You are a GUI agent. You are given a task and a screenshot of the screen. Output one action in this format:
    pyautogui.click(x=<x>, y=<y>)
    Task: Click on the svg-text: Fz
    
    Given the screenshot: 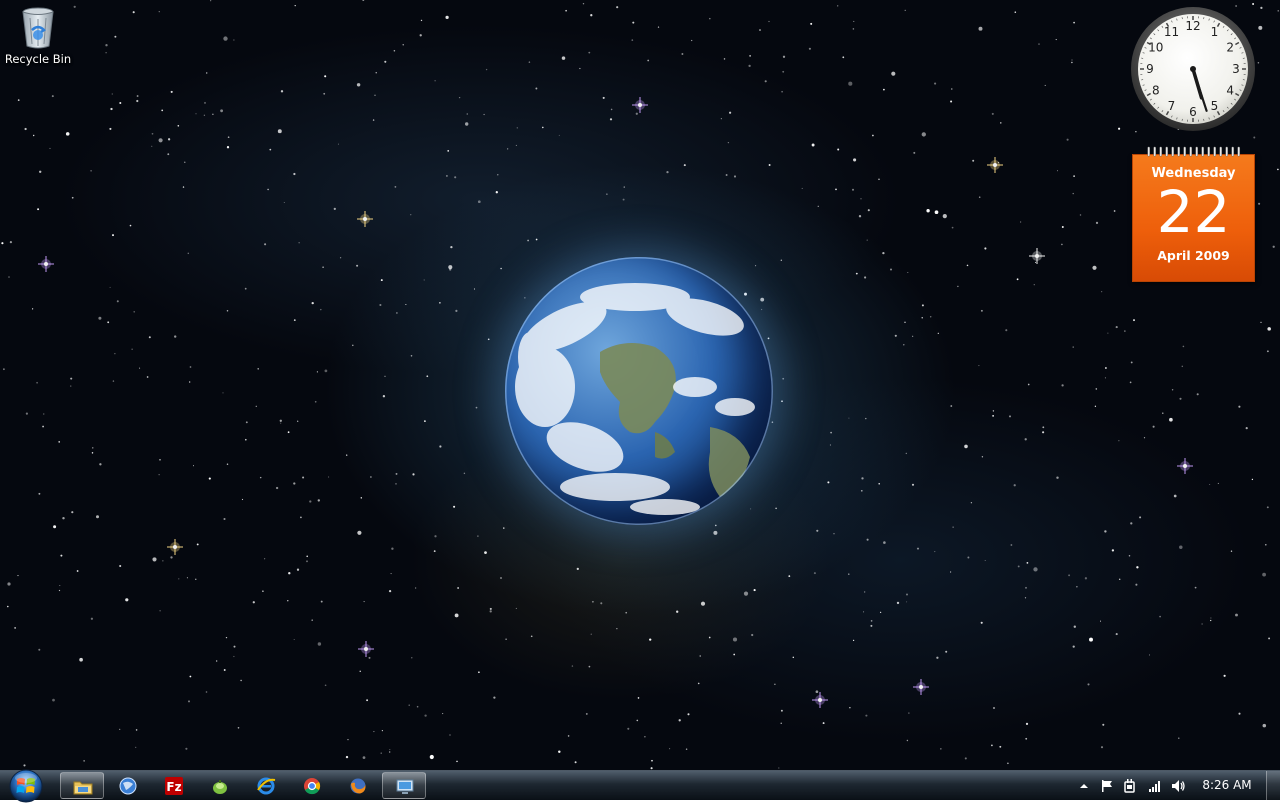 What is the action you would take?
    pyautogui.click(x=173, y=787)
    